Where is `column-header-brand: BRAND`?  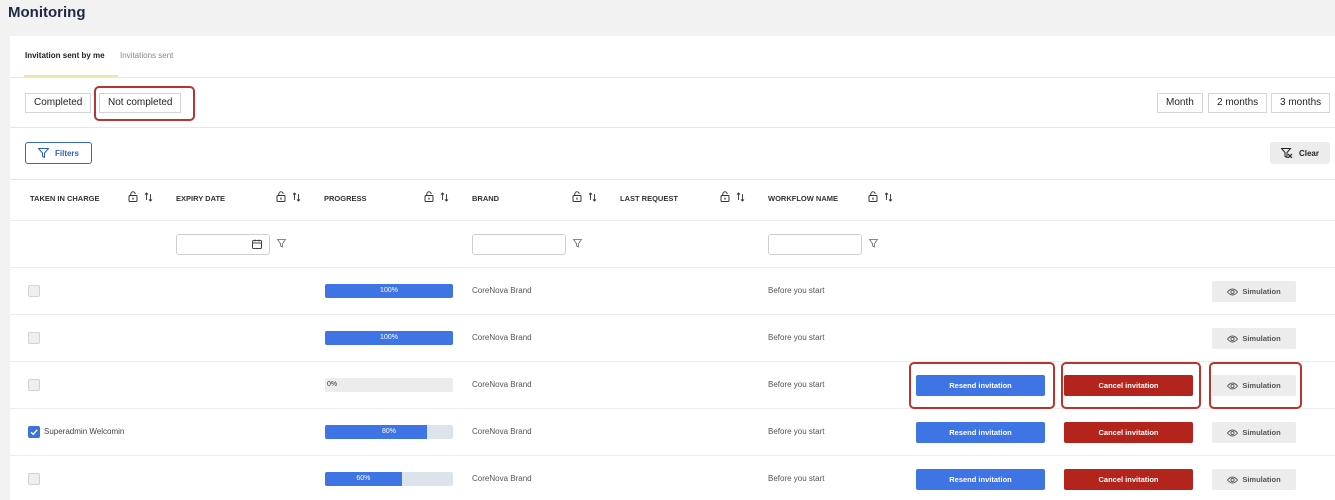
column-header-brand: BRAND is located at coordinates (485, 198).